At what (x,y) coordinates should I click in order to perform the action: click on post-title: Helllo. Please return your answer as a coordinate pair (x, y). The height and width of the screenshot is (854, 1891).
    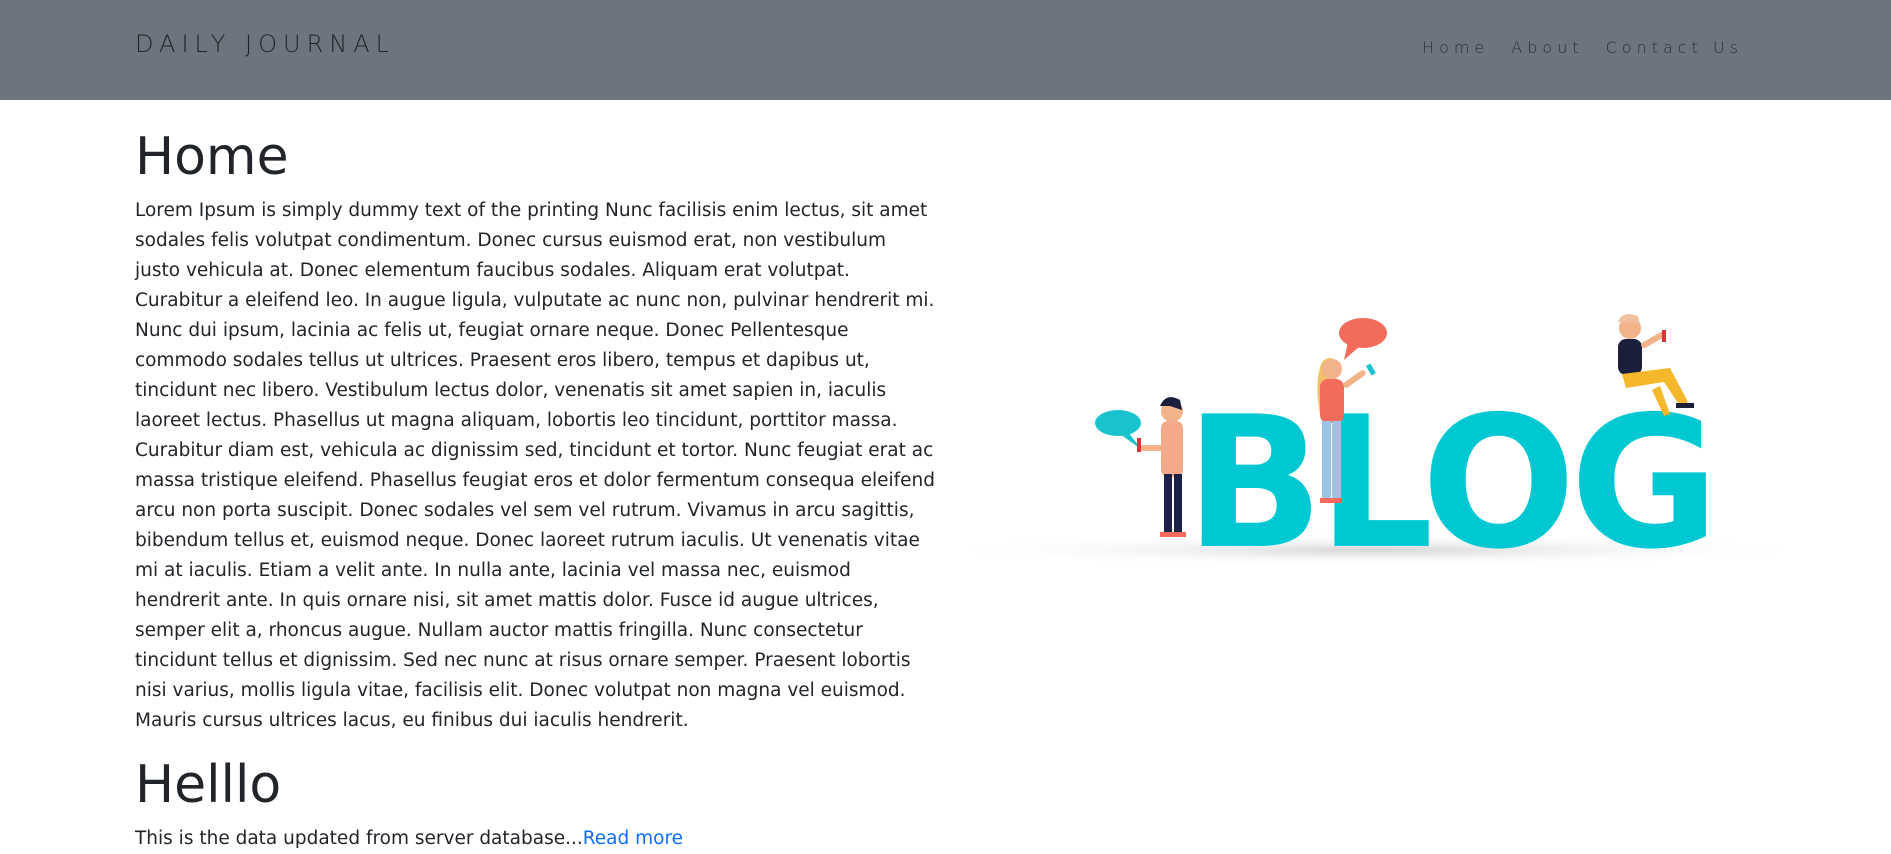
    Looking at the image, I should click on (208, 784).